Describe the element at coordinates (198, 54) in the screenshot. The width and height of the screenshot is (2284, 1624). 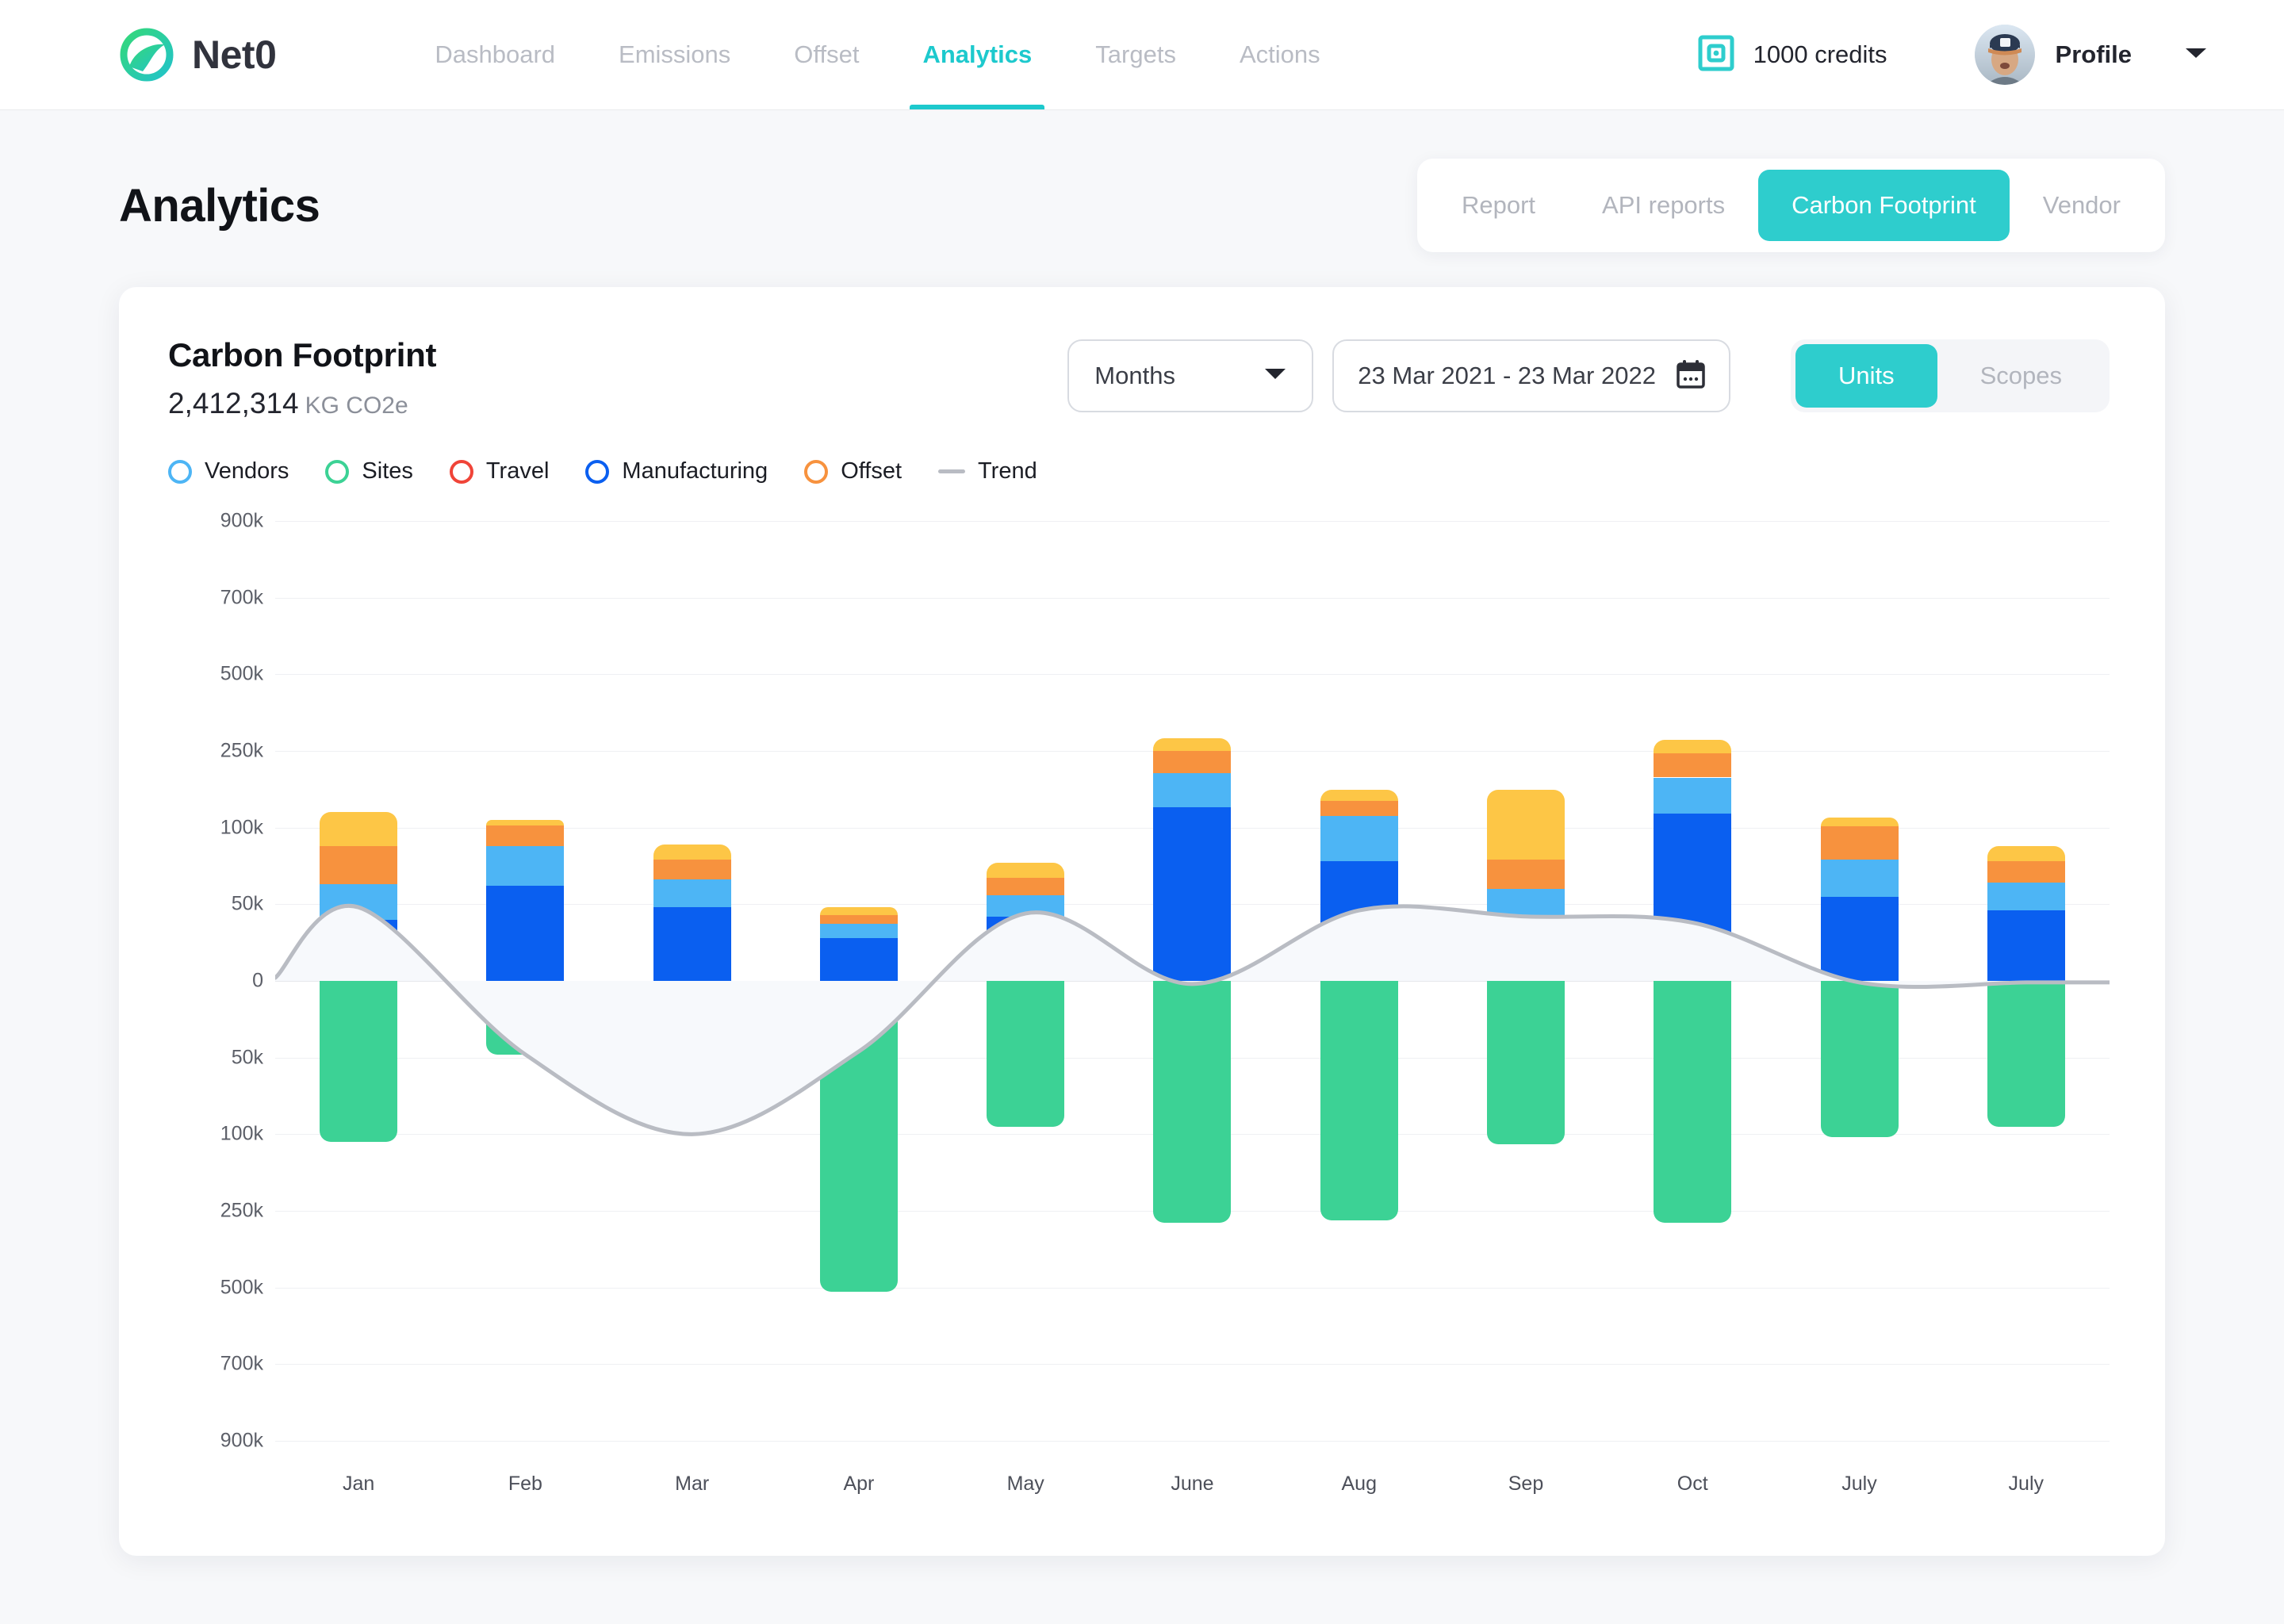
I see `brand-logo-link: Net0` at that location.